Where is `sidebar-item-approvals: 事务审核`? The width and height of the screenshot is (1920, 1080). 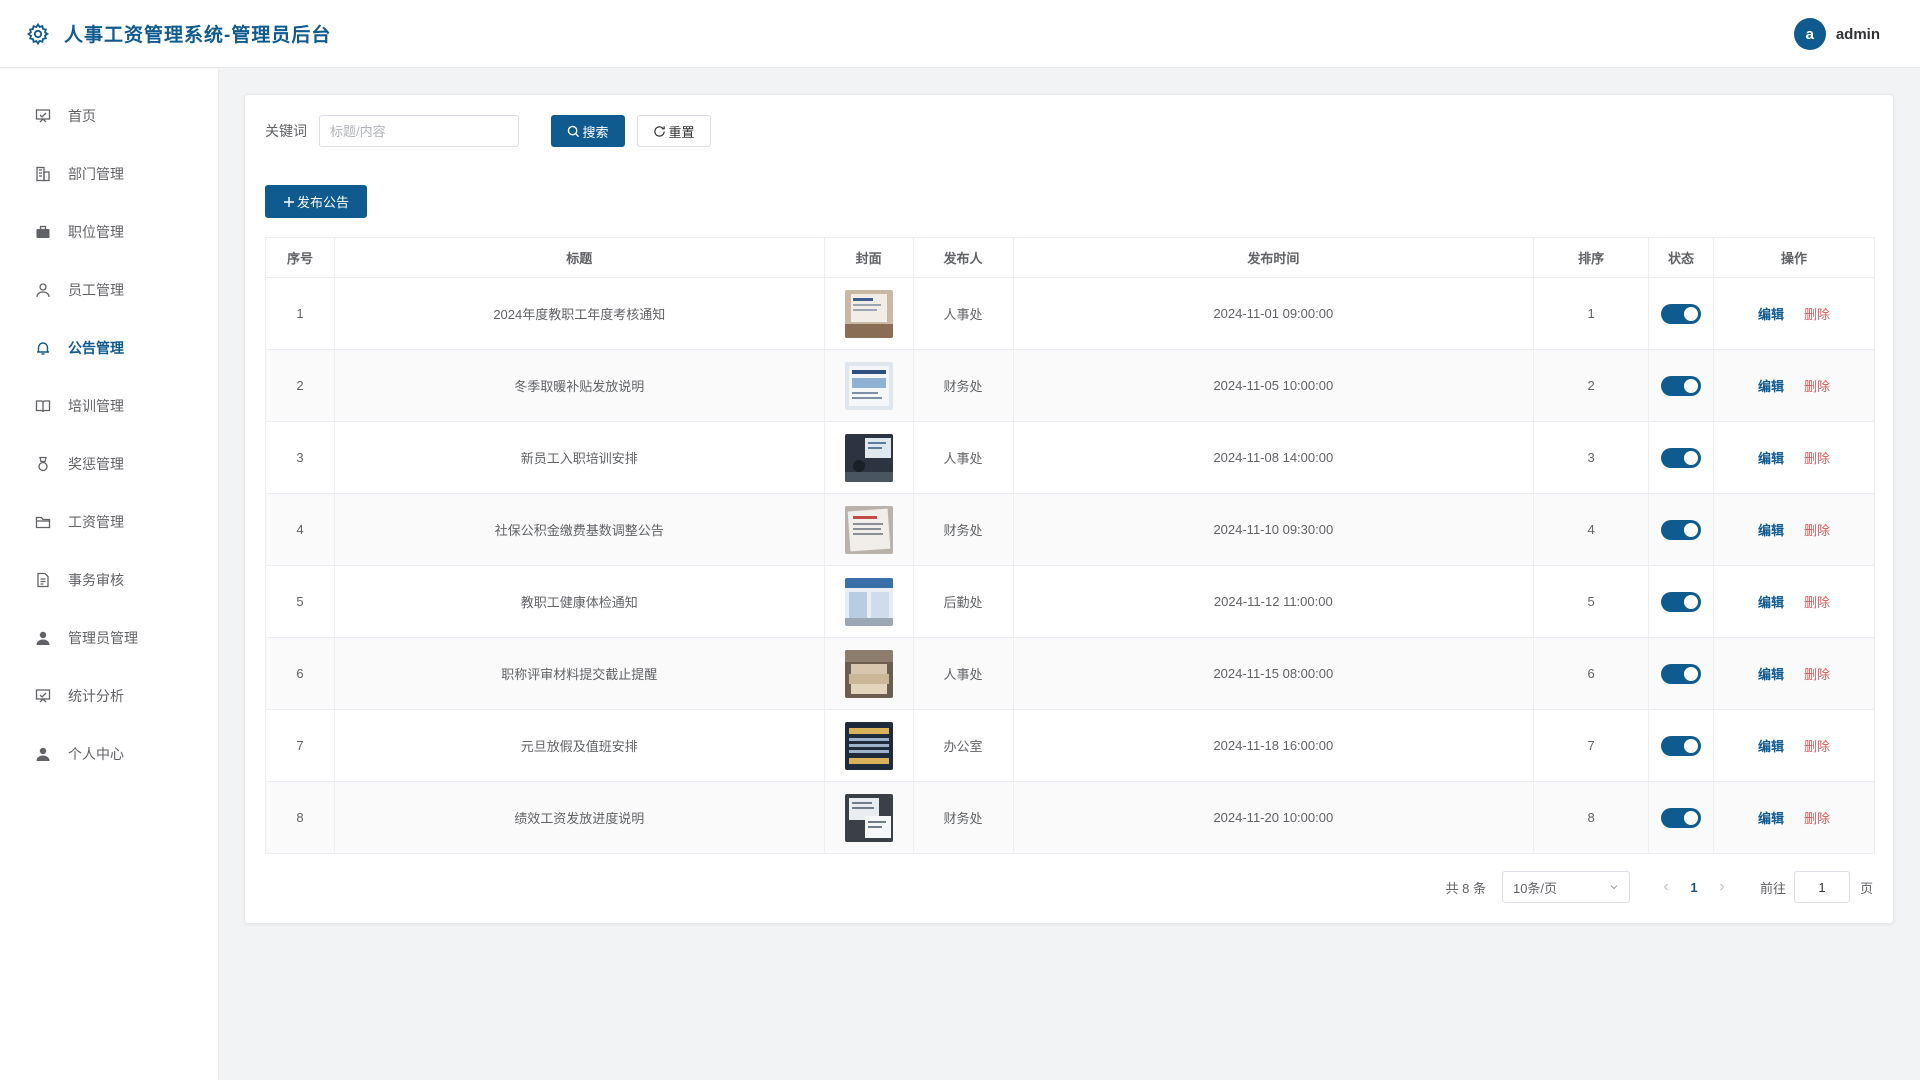
sidebar-item-approvals: 事务审核 is located at coordinates (109, 580).